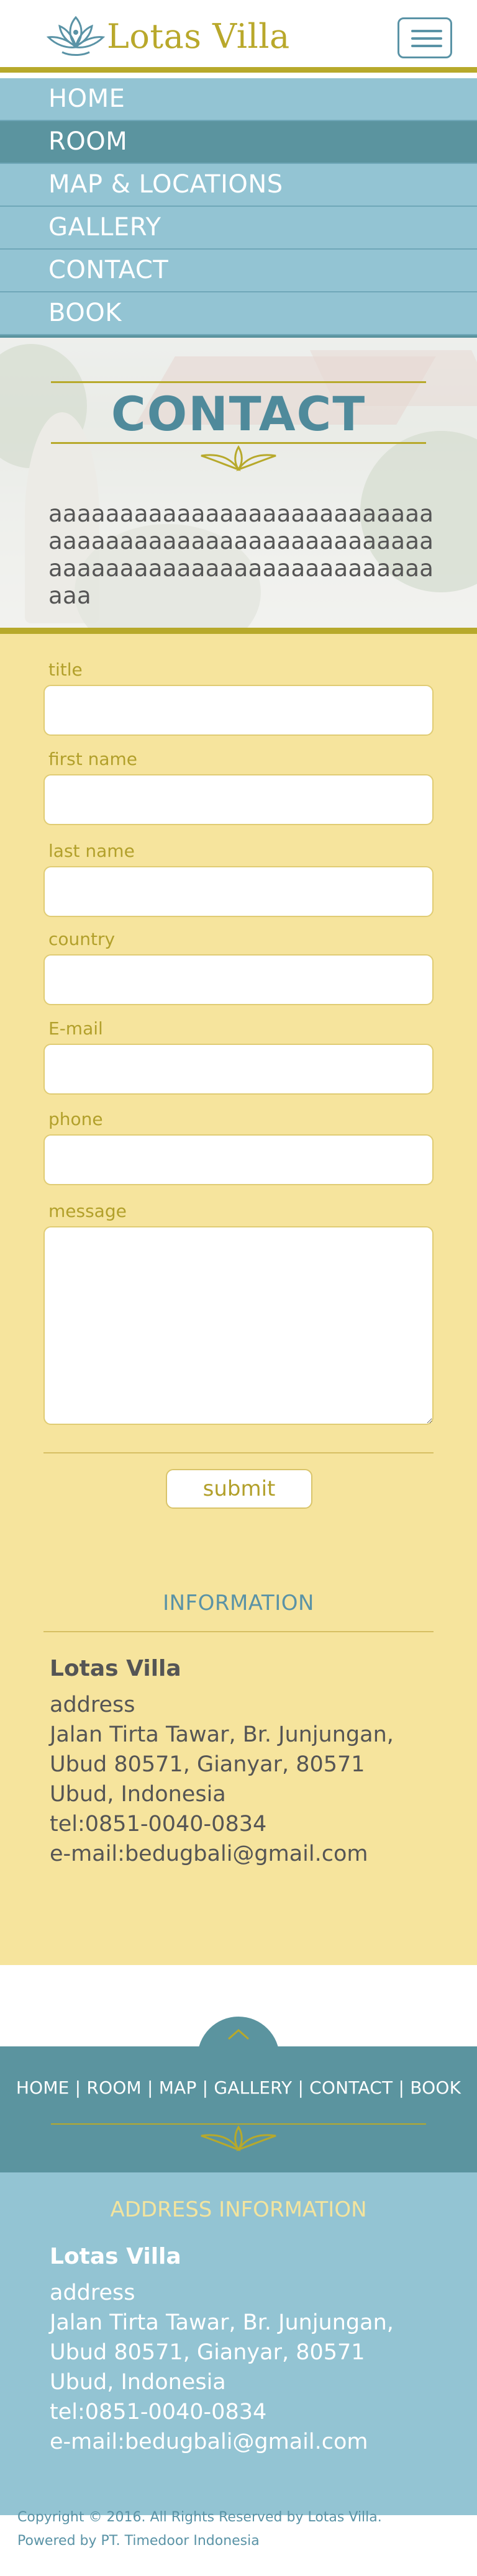 The width and height of the screenshot is (477, 2576). I want to click on information-name: Lotas Villa, so click(116, 1668).